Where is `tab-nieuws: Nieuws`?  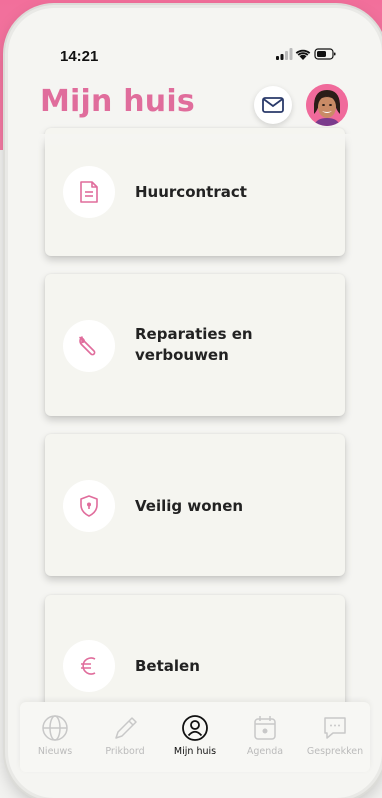 tab-nieuws: Nieuws is located at coordinates (55, 737).